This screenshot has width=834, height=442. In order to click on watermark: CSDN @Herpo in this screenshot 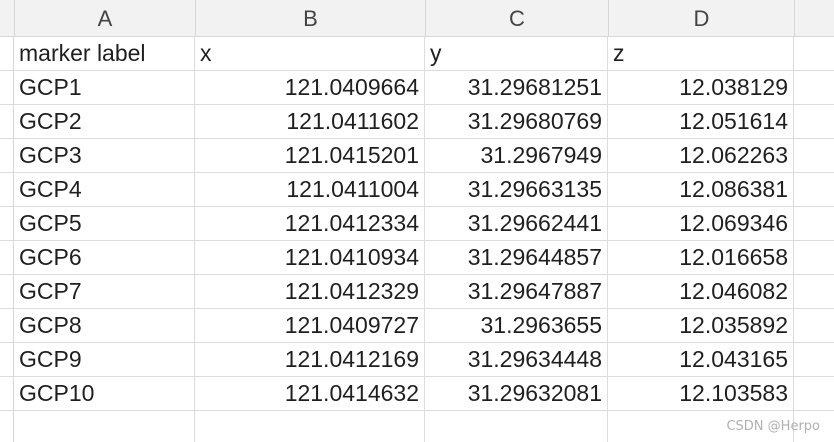, I will do `click(773, 426)`.